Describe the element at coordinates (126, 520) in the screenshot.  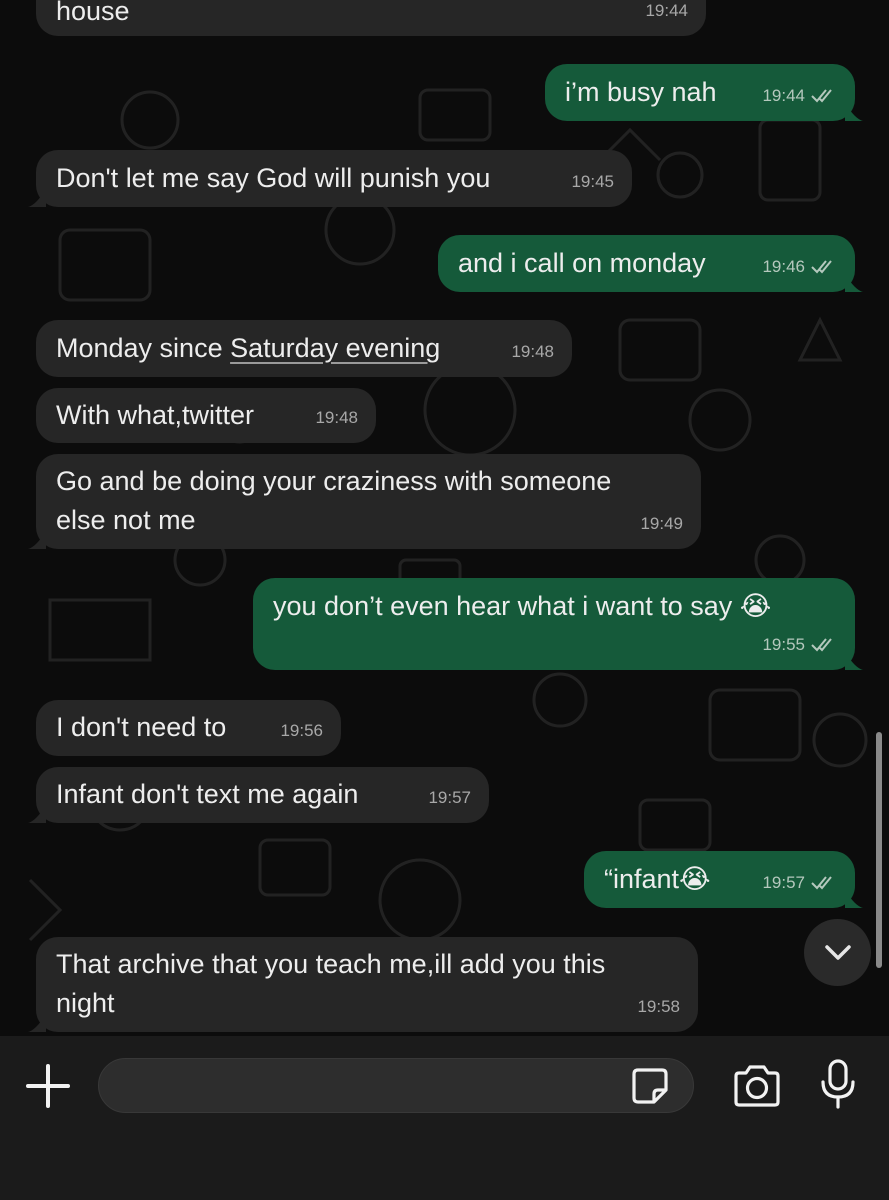
I see `message-text-line-2: else not me` at that location.